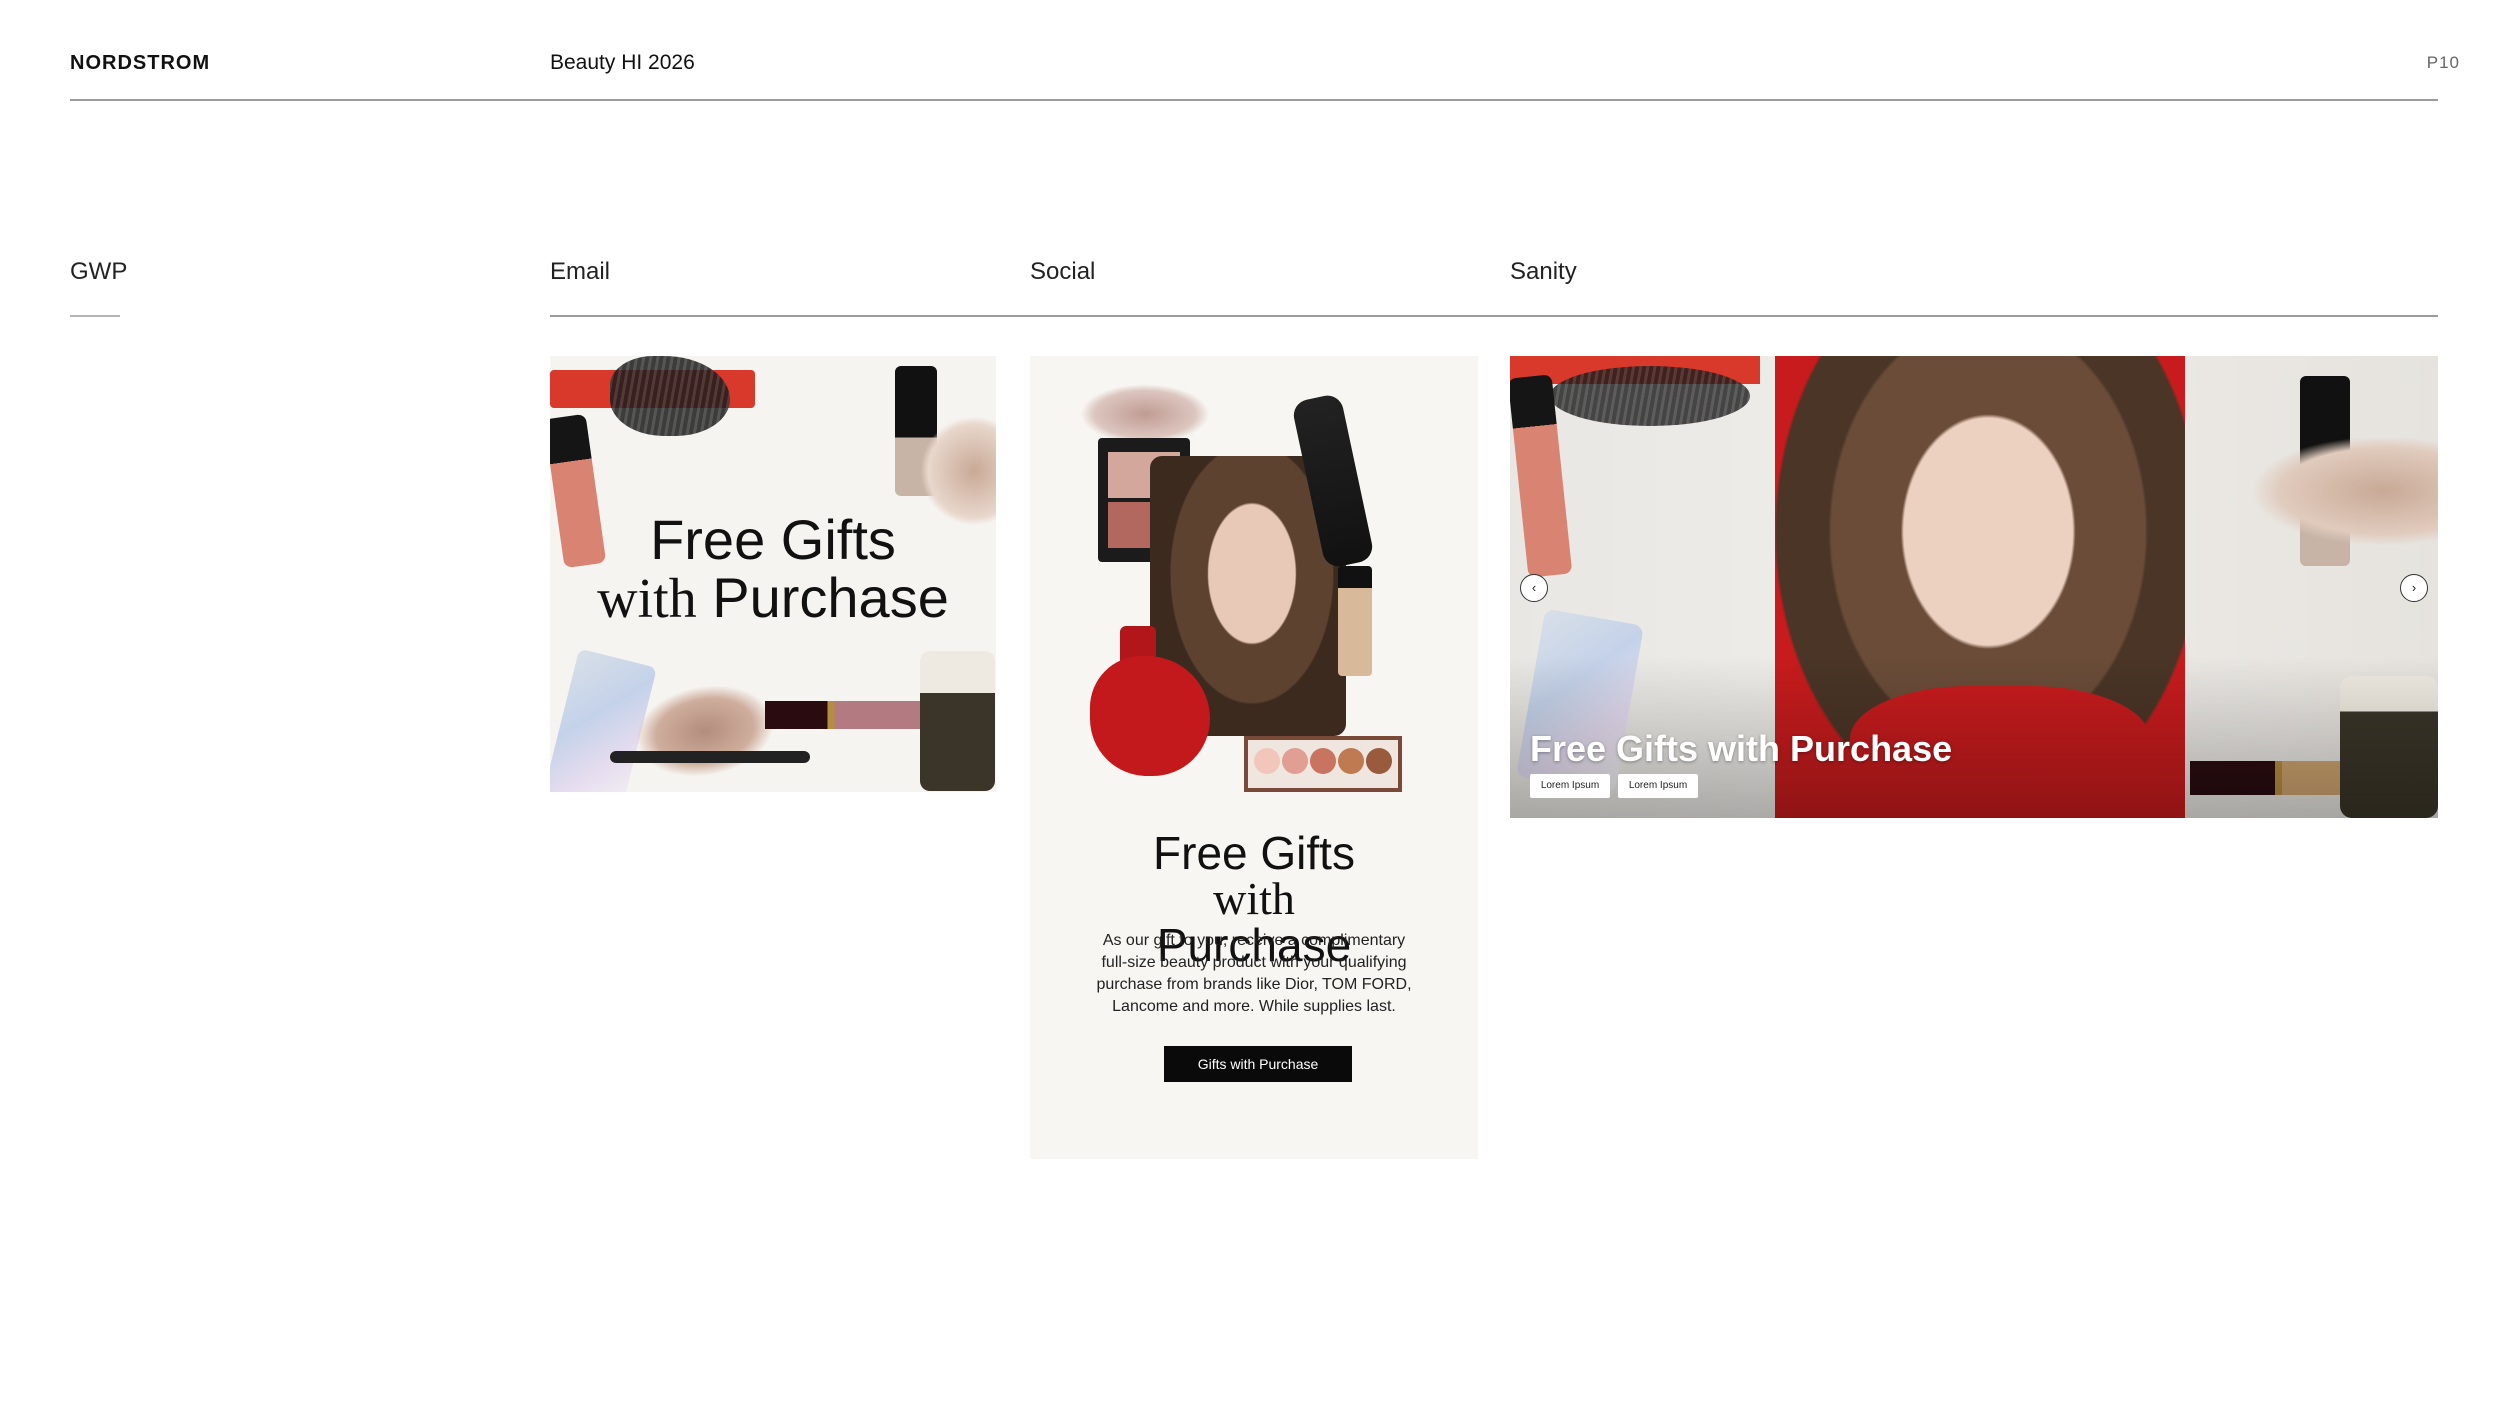  I want to click on section-label-sanity: Sanity, so click(1543, 271).